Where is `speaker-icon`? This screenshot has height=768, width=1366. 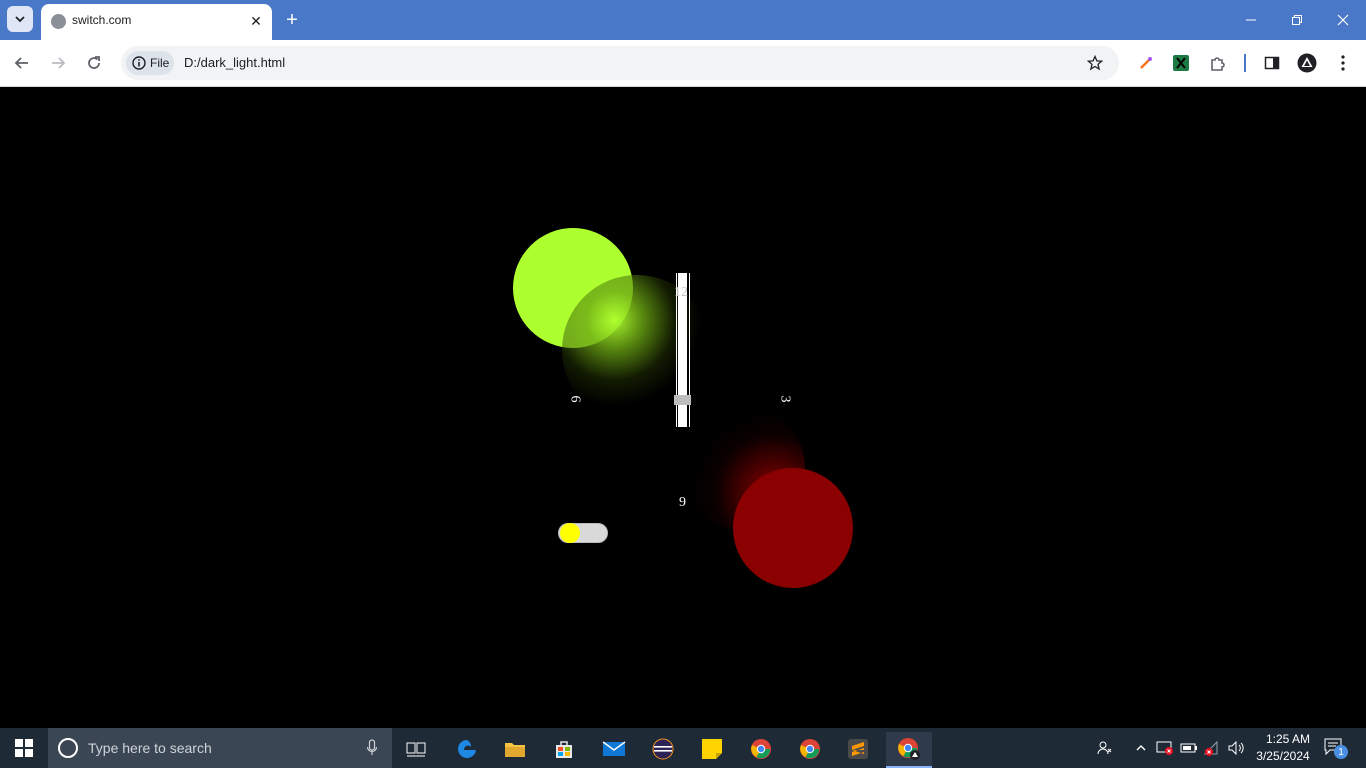 speaker-icon is located at coordinates (1236, 748).